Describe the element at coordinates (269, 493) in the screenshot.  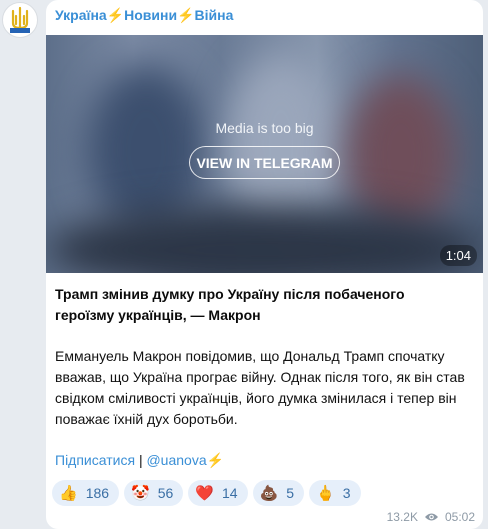
I see `poop-icon: 💩` at that location.